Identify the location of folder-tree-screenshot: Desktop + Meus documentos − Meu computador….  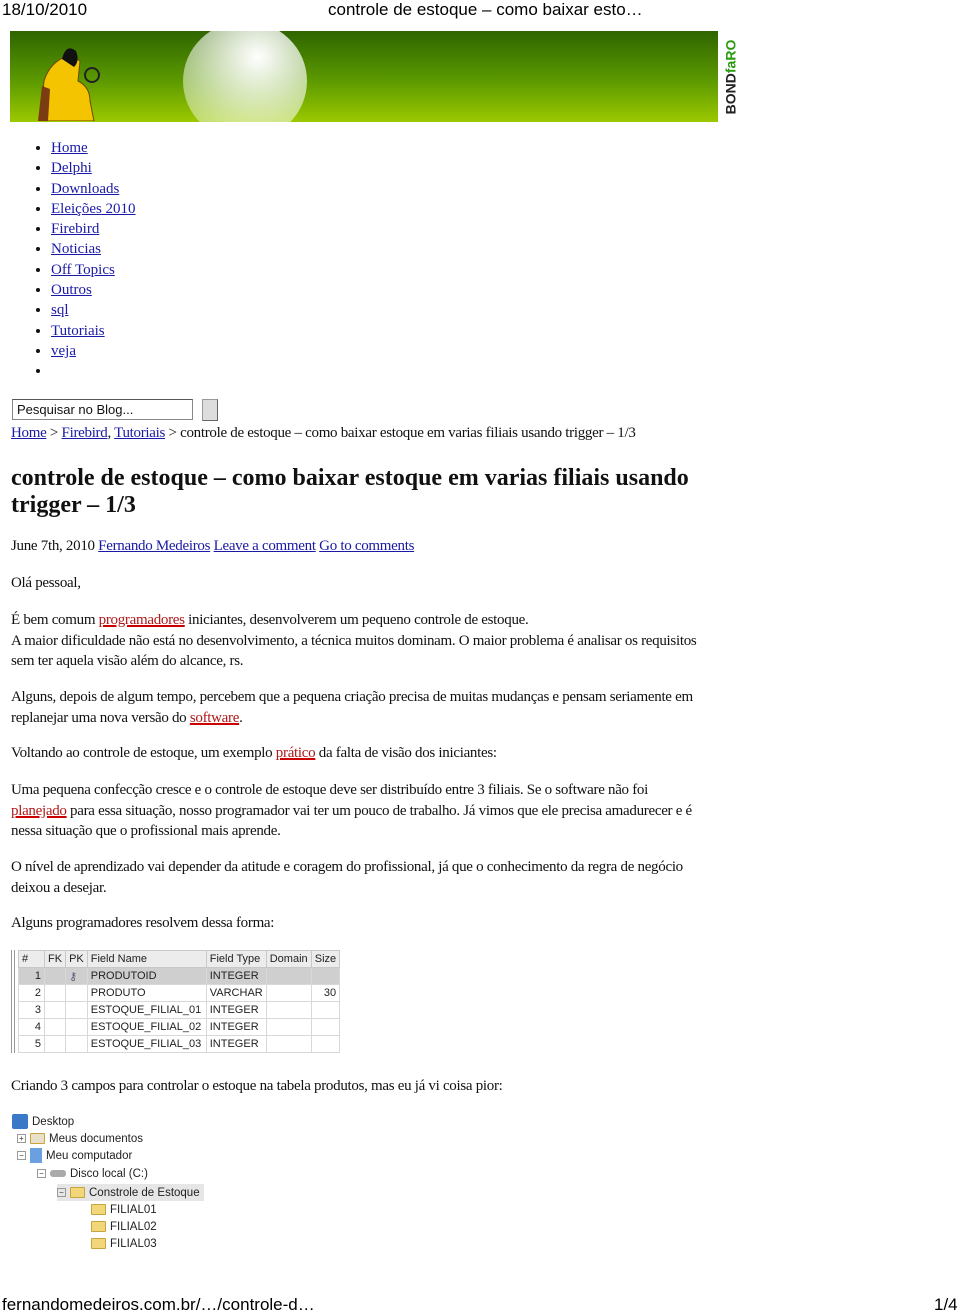
(112, 1184).